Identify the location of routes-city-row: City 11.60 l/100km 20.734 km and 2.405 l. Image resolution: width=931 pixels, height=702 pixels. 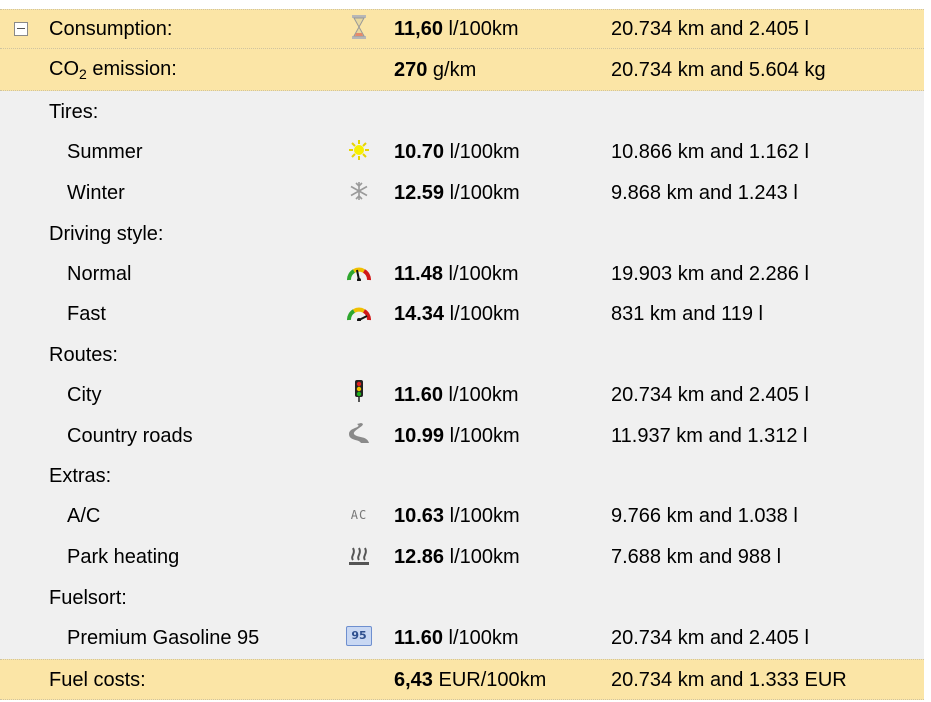
(462, 394).